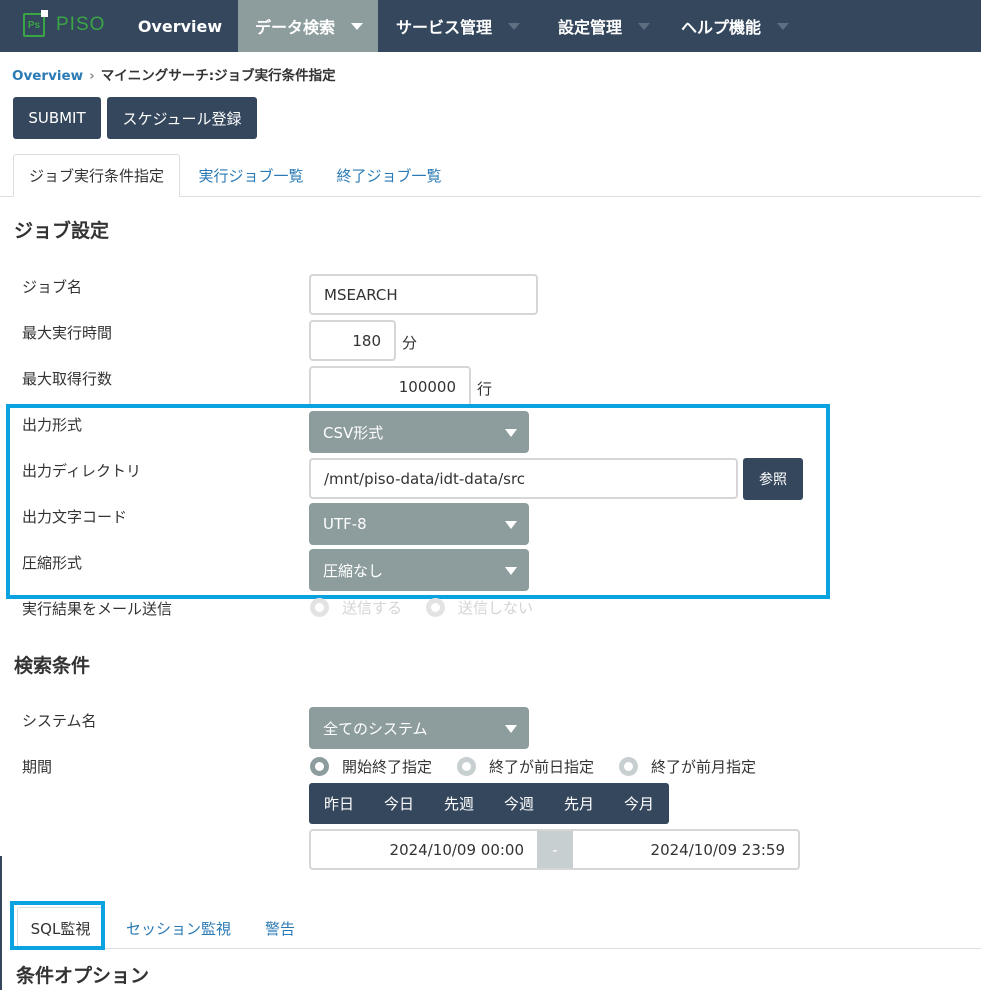 This screenshot has width=981, height=990. I want to click on mail-send-radio: 送信する, so click(356, 607).